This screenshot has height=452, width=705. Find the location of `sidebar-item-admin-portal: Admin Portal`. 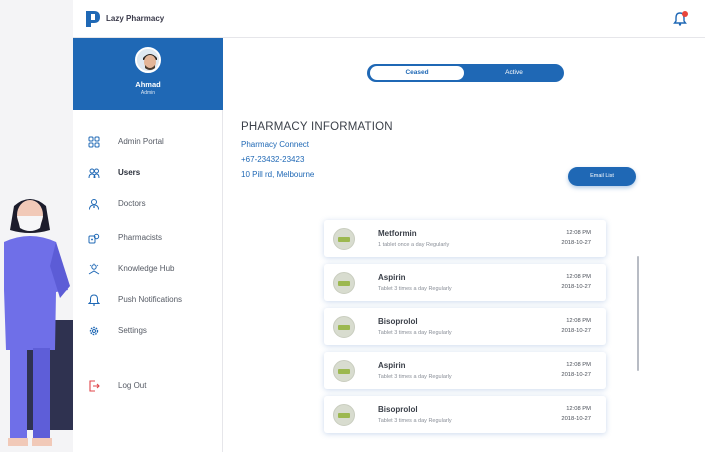

sidebar-item-admin-portal: Admin Portal is located at coordinates (148, 143).